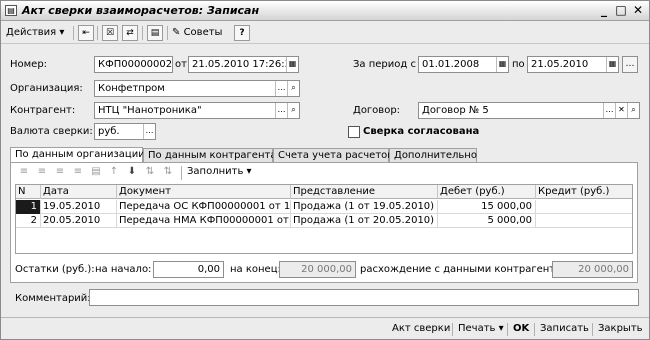 The image size is (650, 340). I want to click on comment-field, so click(364, 297).